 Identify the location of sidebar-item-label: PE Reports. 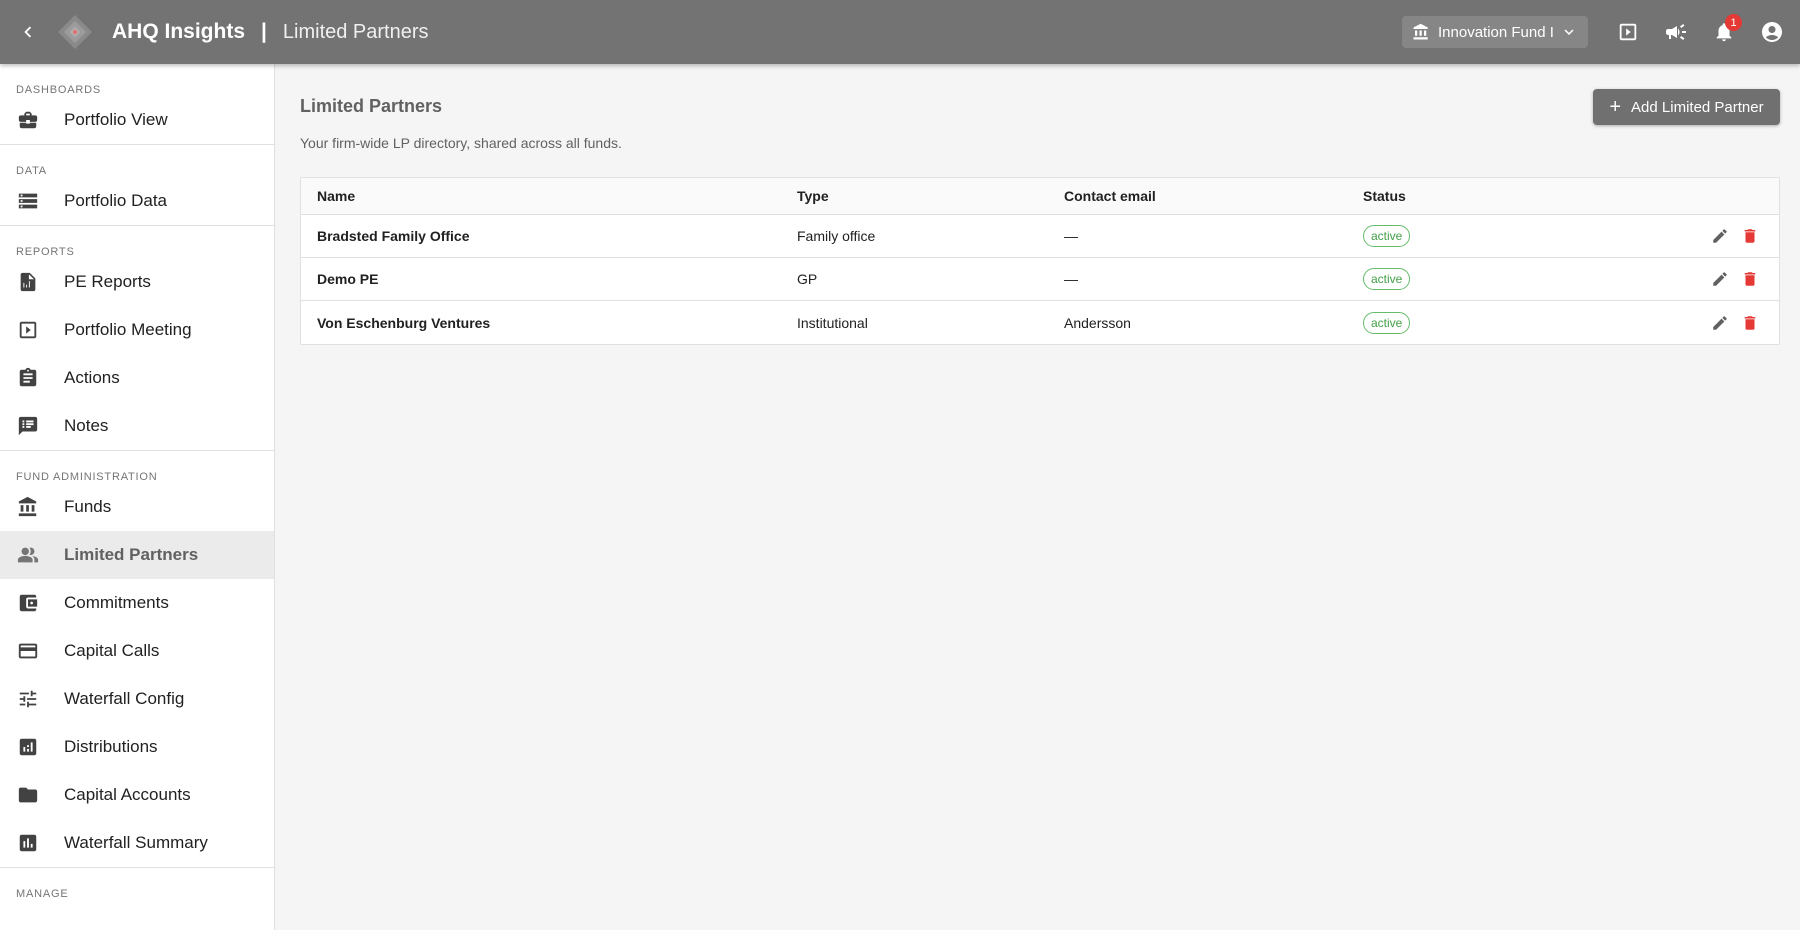
(107, 281).